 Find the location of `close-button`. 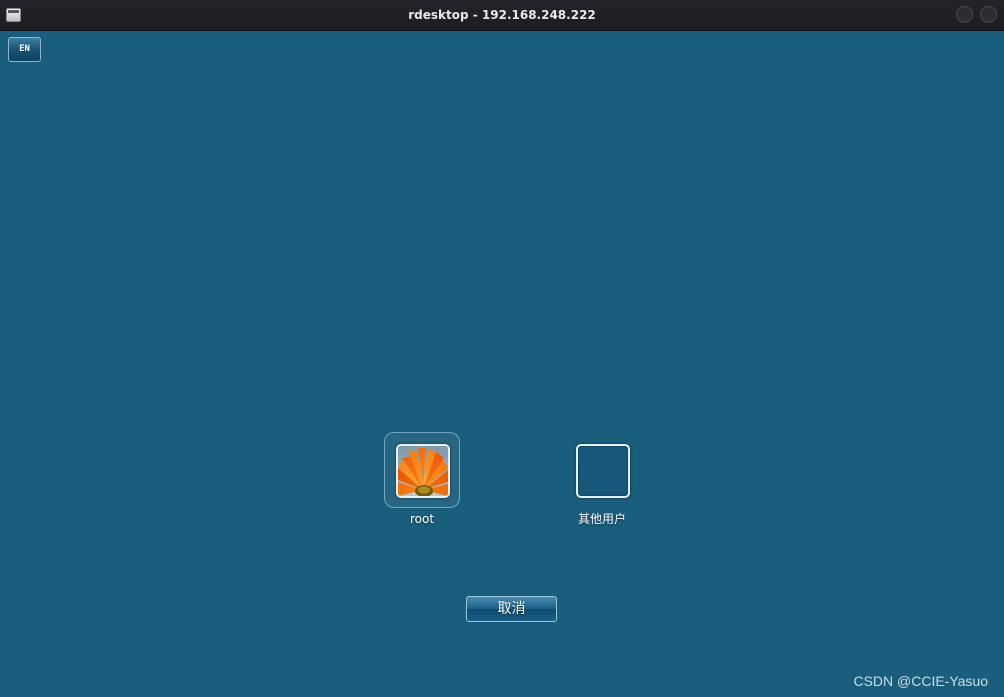

close-button is located at coordinates (988, 14).